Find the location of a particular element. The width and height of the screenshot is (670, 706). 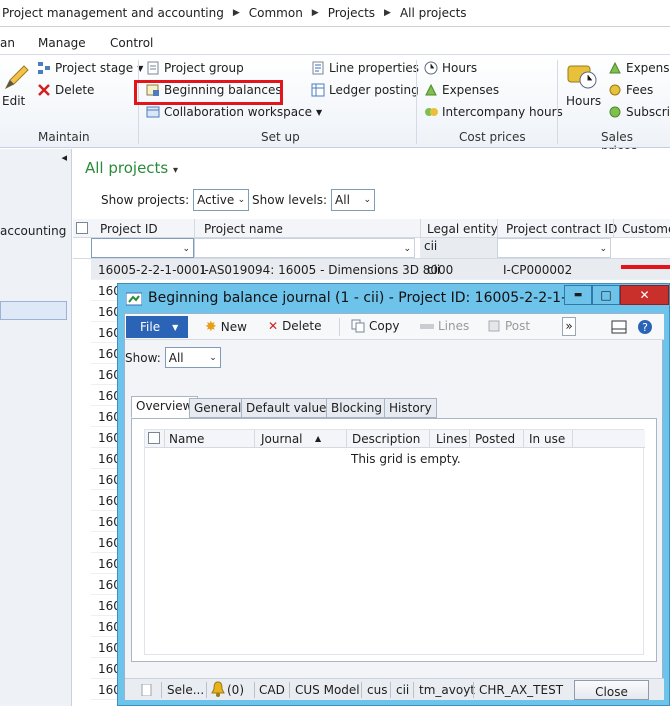

column-header-project-contract-id: Project contract ID is located at coordinates (561, 229).